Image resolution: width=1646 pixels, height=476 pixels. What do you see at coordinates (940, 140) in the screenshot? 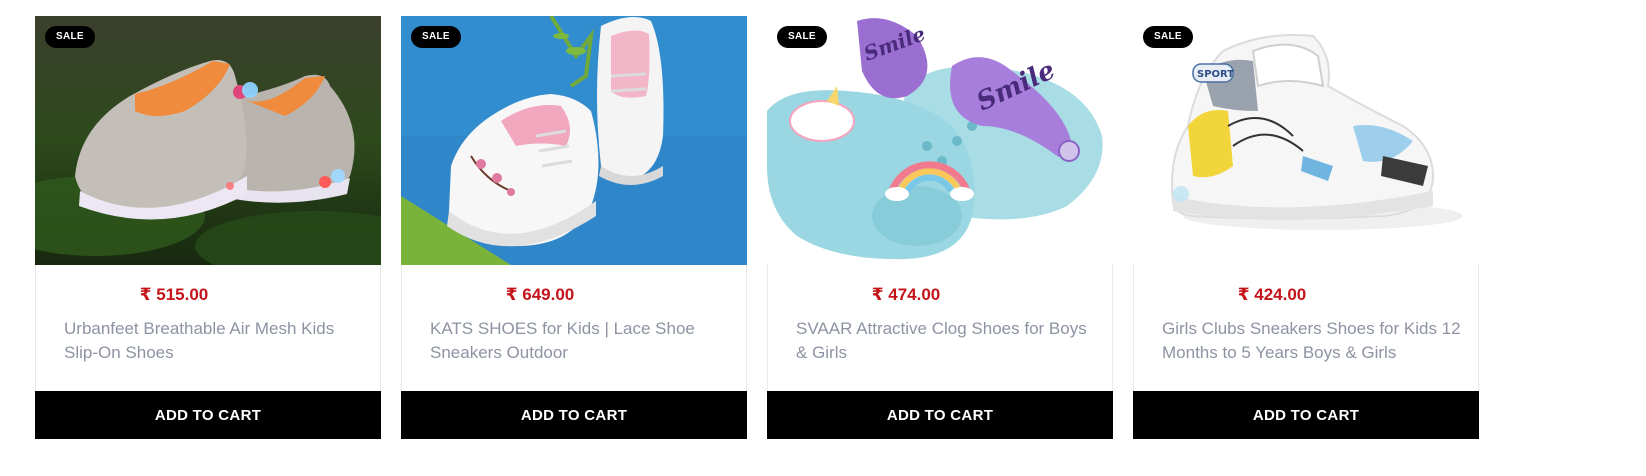
I see `product-image: Smile Smile` at bounding box center [940, 140].